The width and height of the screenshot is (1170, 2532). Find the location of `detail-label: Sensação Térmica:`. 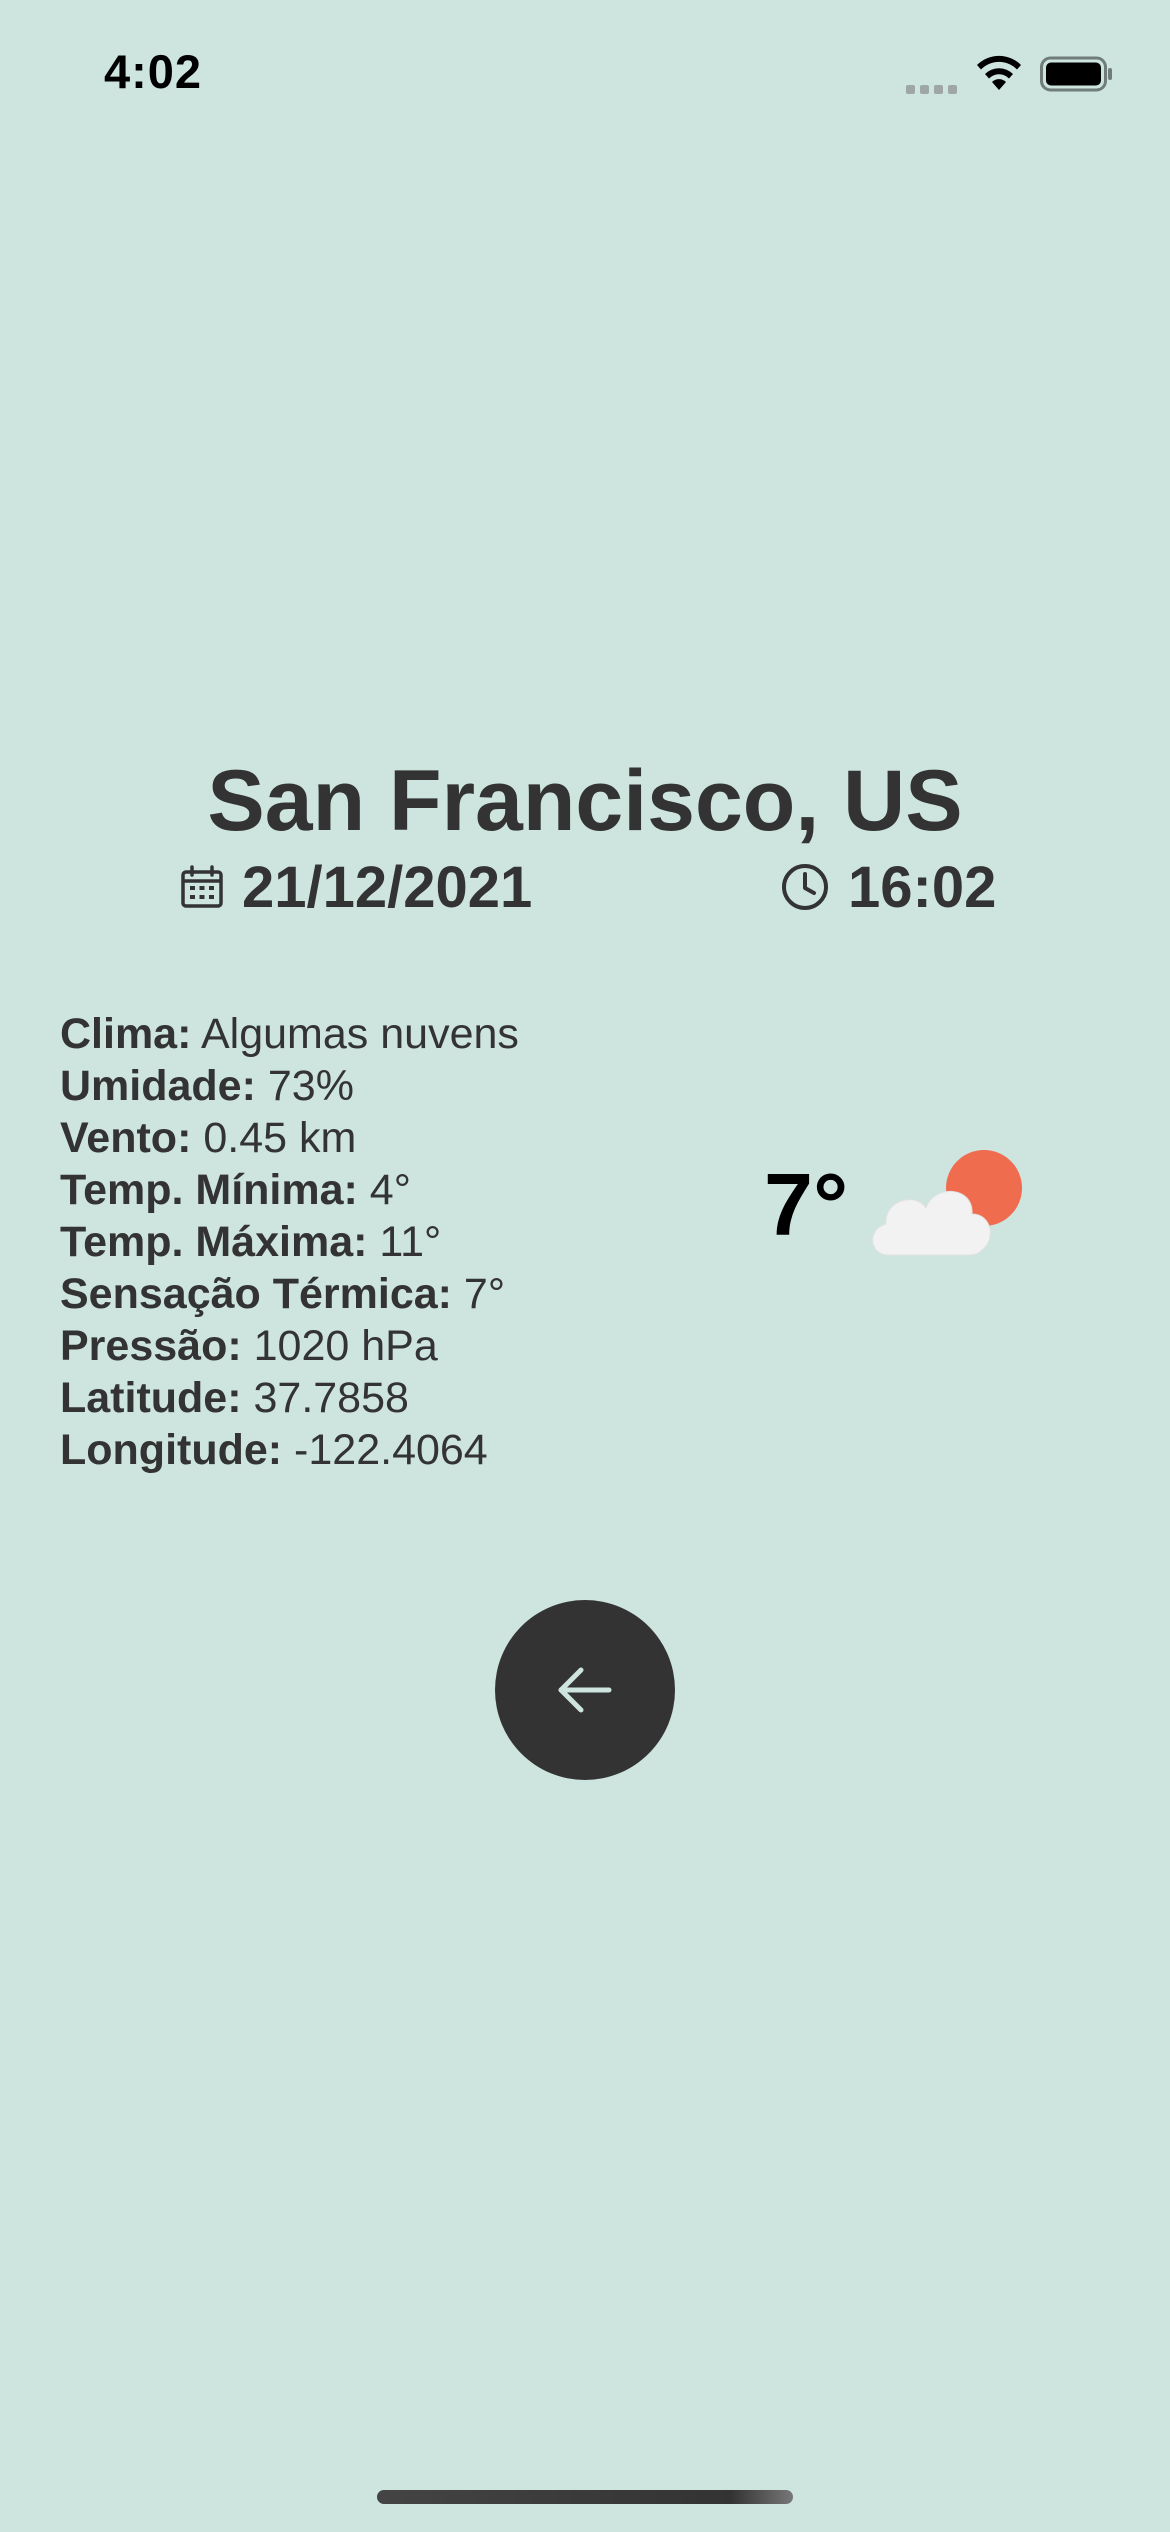

detail-label: Sensação Térmica: is located at coordinates (256, 1294).